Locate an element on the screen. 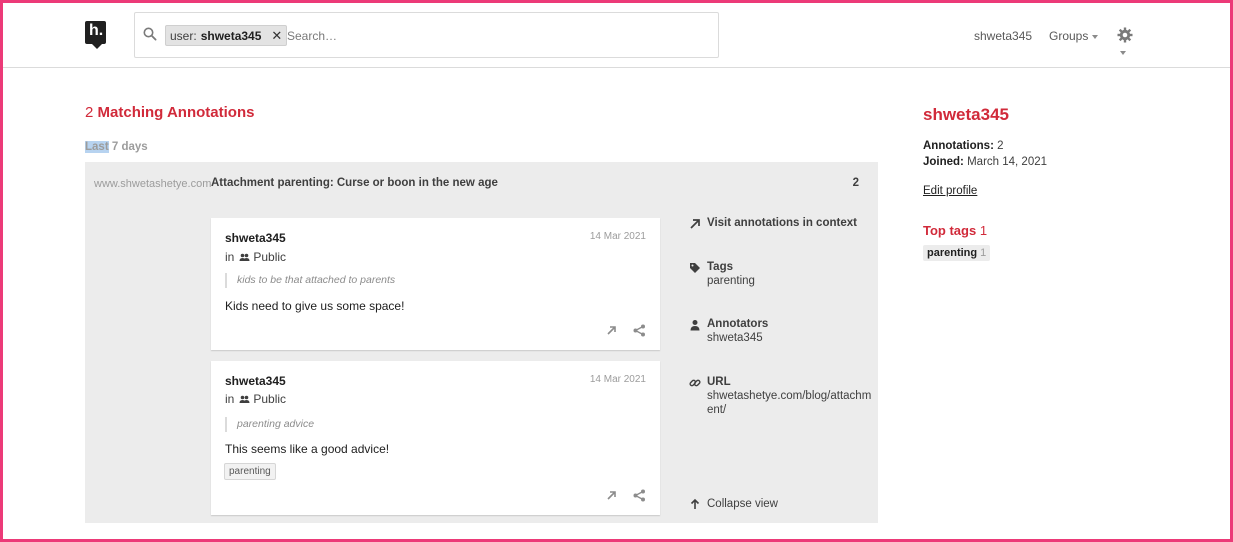  top-tag-pill: parenting 1 is located at coordinates (957, 253).